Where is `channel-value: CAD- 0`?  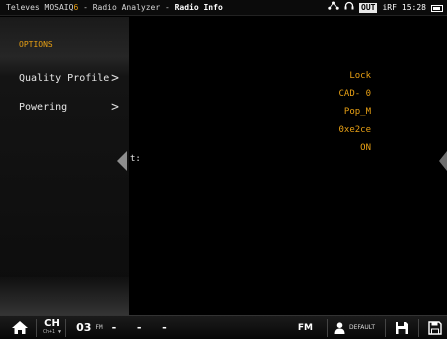 channel-value: CAD- 0 is located at coordinates (354, 94).